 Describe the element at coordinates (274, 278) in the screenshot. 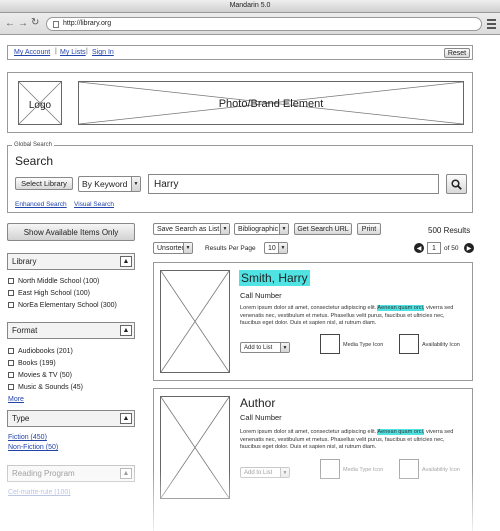

I see `result-title: Smith, Harry` at that location.